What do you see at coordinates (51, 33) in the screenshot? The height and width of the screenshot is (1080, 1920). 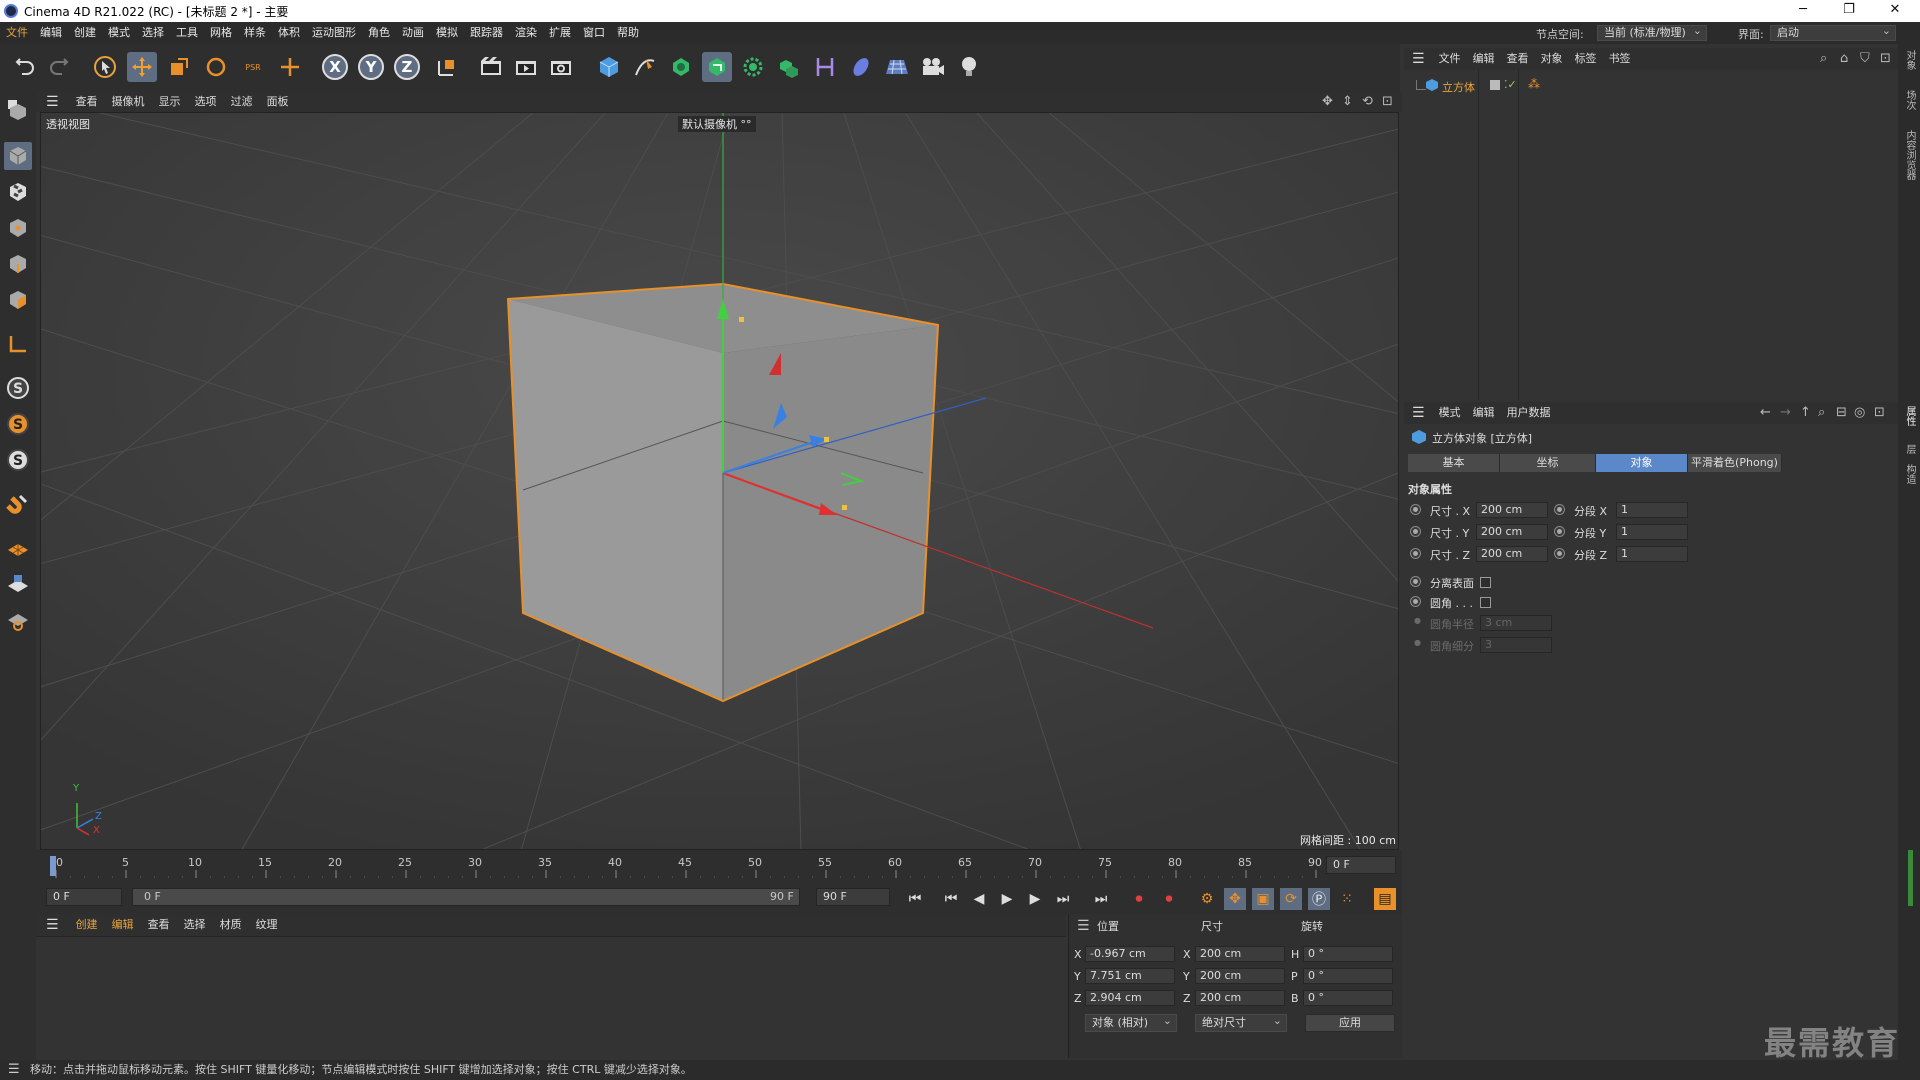 I see `menu-edit: 编辑` at bounding box center [51, 33].